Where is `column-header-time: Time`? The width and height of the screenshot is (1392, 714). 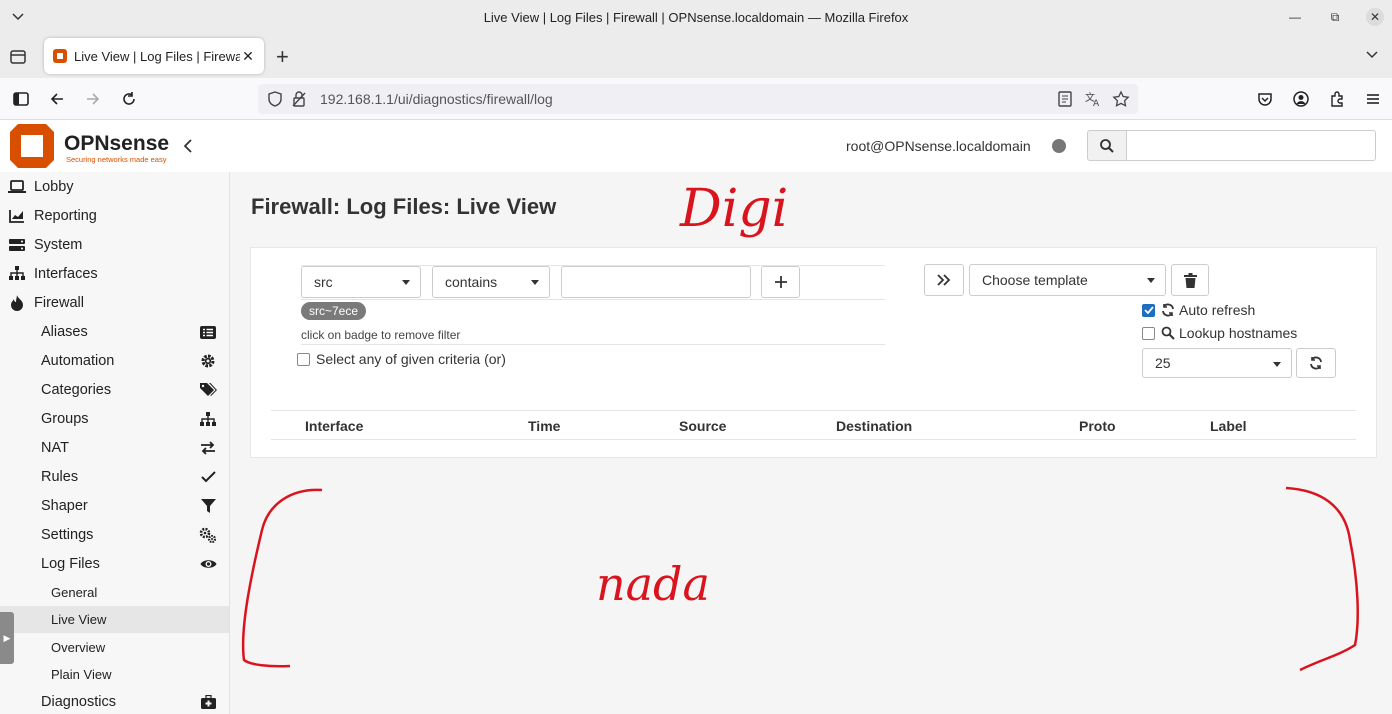 column-header-time: Time is located at coordinates (544, 426).